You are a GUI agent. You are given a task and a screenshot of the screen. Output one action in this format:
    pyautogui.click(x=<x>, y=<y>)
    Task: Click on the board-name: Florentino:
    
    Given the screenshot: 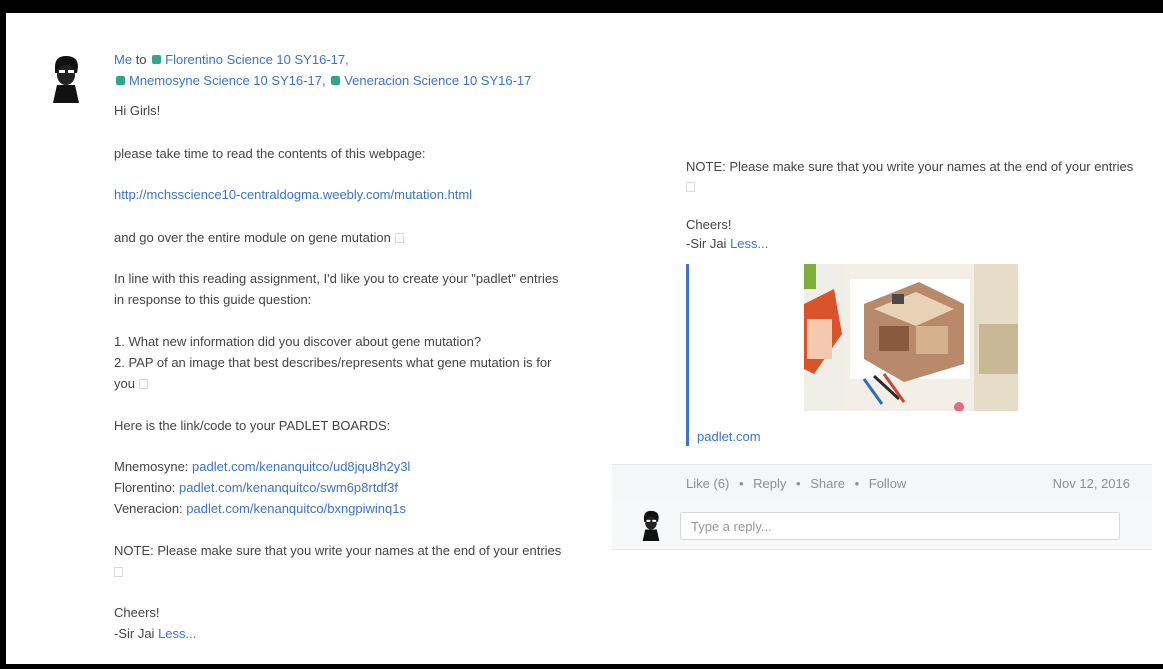 What is the action you would take?
    pyautogui.click(x=145, y=487)
    